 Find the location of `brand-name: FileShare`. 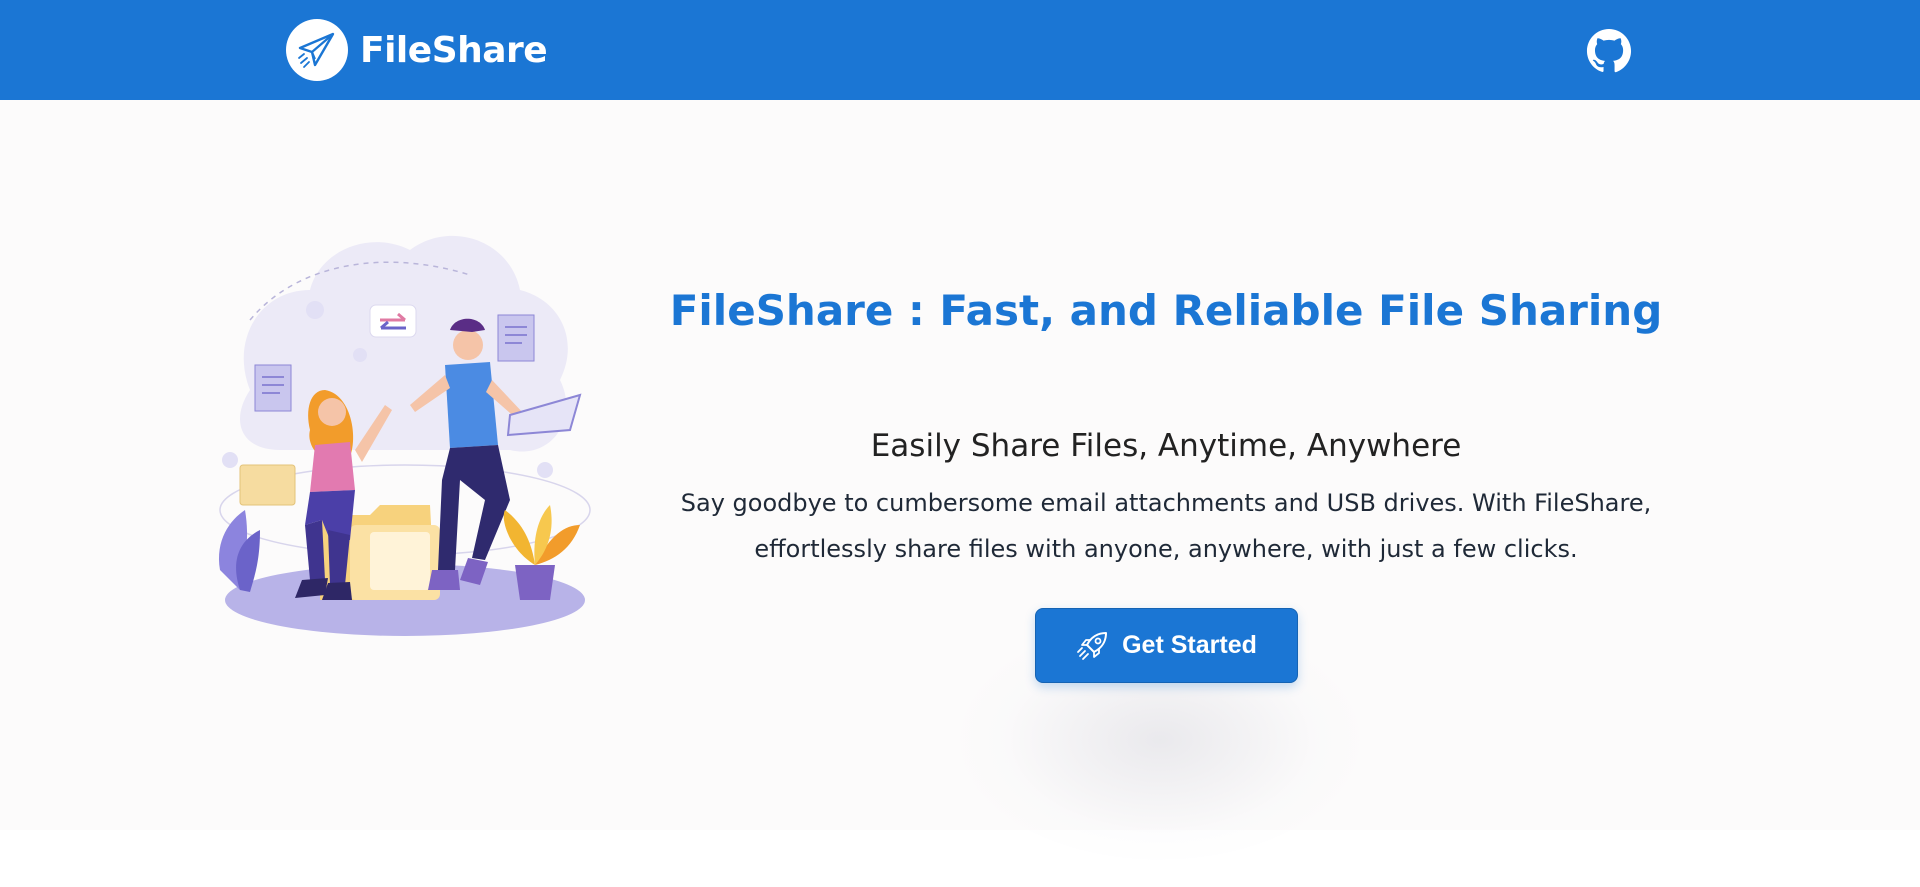

brand-name: FileShare is located at coordinates (454, 50).